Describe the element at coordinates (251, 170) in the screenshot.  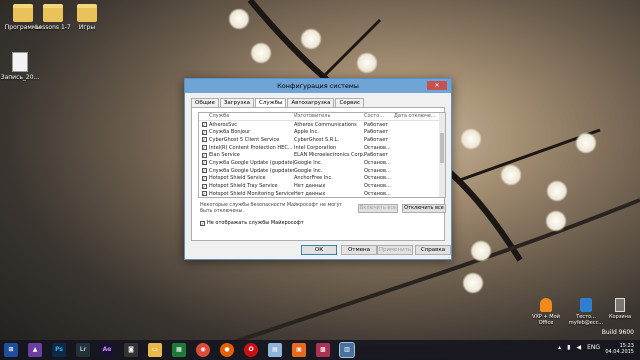
I see `service-name: Служба Google Update (gupdatem)` at that location.